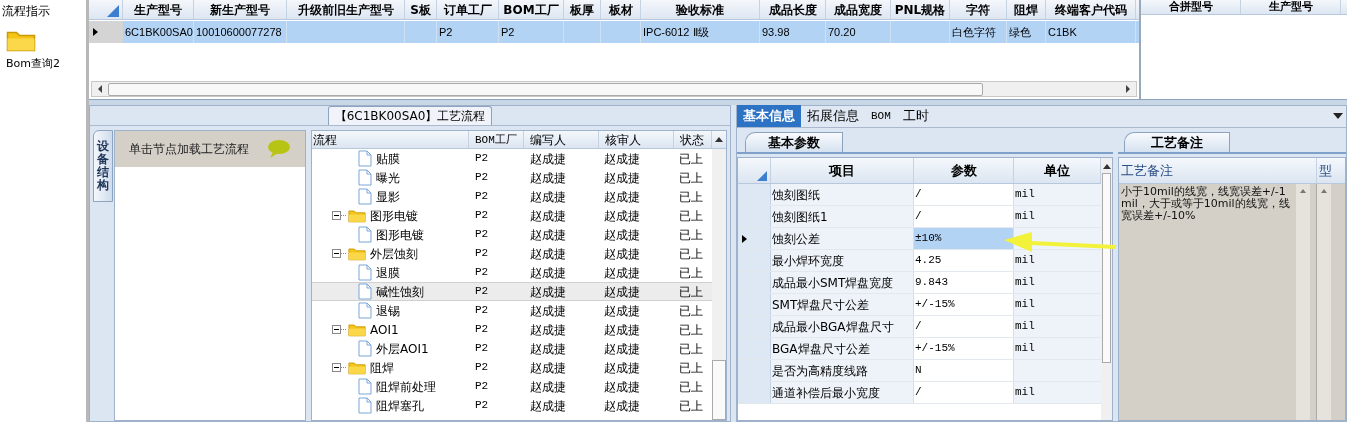 This screenshot has height=422, width=1347. What do you see at coordinates (769, 116) in the screenshot?
I see `tab: 基本信息` at bounding box center [769, 116].